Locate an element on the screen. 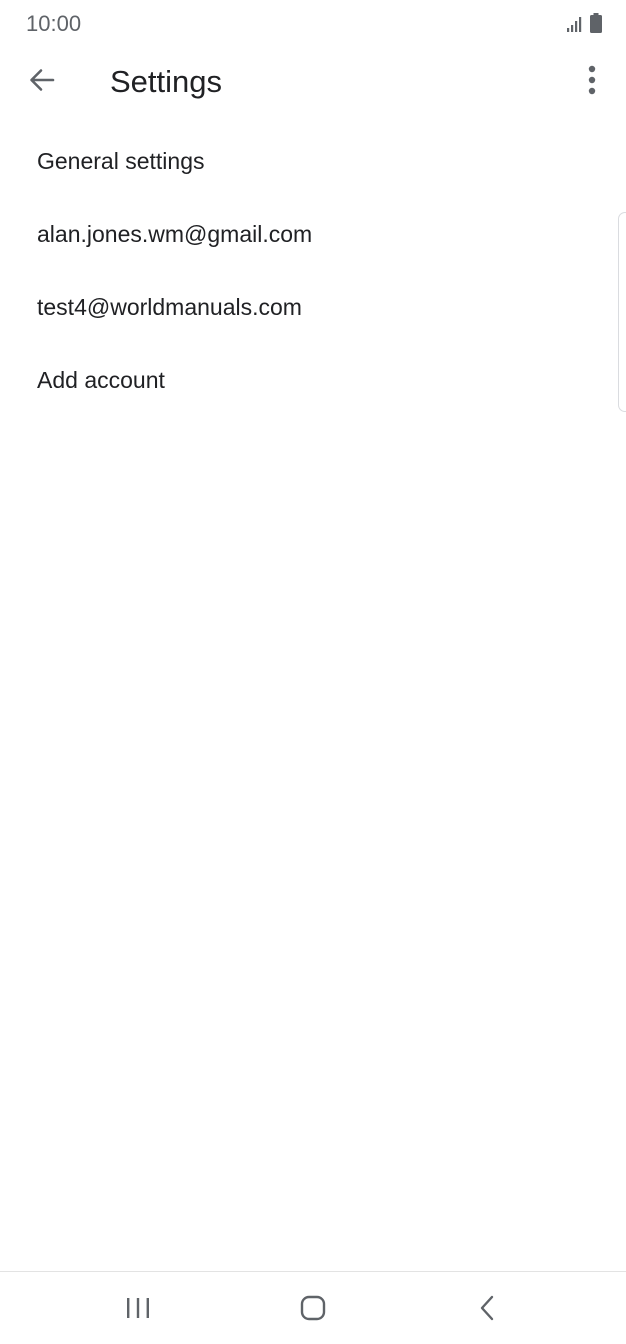 The width and height of the screenshot is (626, 1344). battery-icon is located at coordinates (596, 25).